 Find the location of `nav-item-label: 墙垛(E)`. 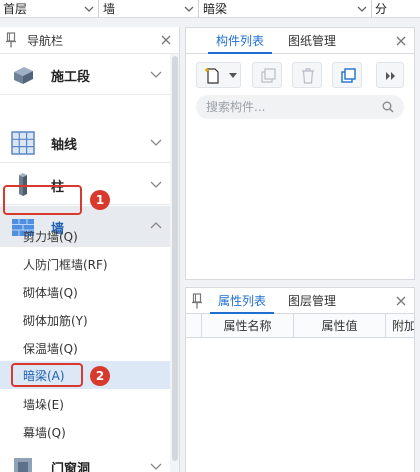

nav-item-label: 墙垛(E) is located at coordinates (43, 405).